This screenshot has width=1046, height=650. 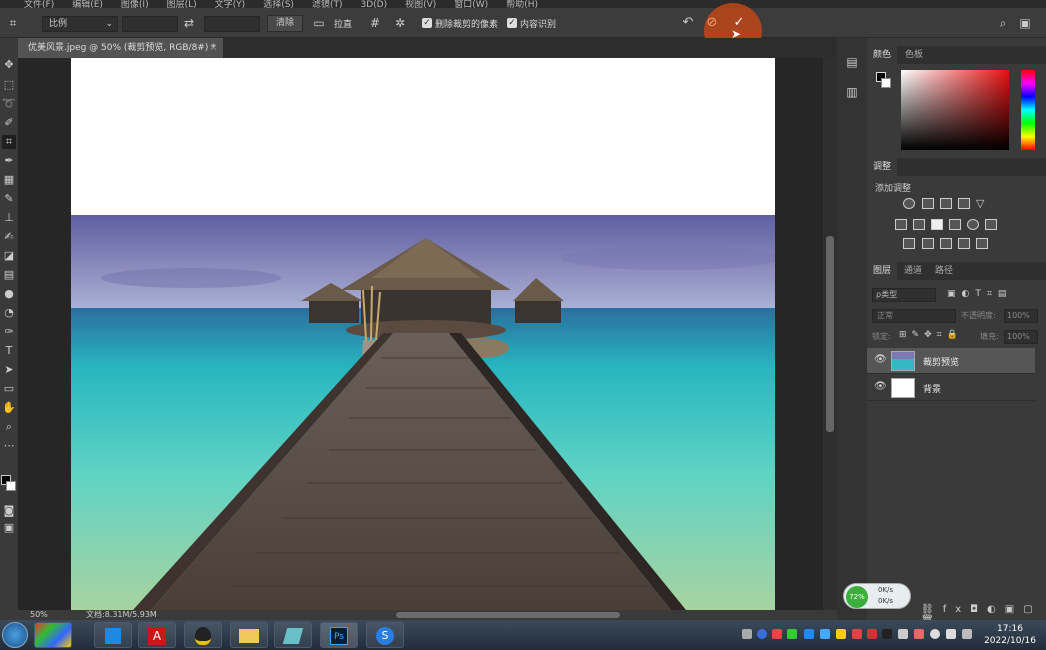 What do you see at coordinates (319, 23) in the screenshot?
I see `straighten-icon: ▭` at bounding box center [319, 23].